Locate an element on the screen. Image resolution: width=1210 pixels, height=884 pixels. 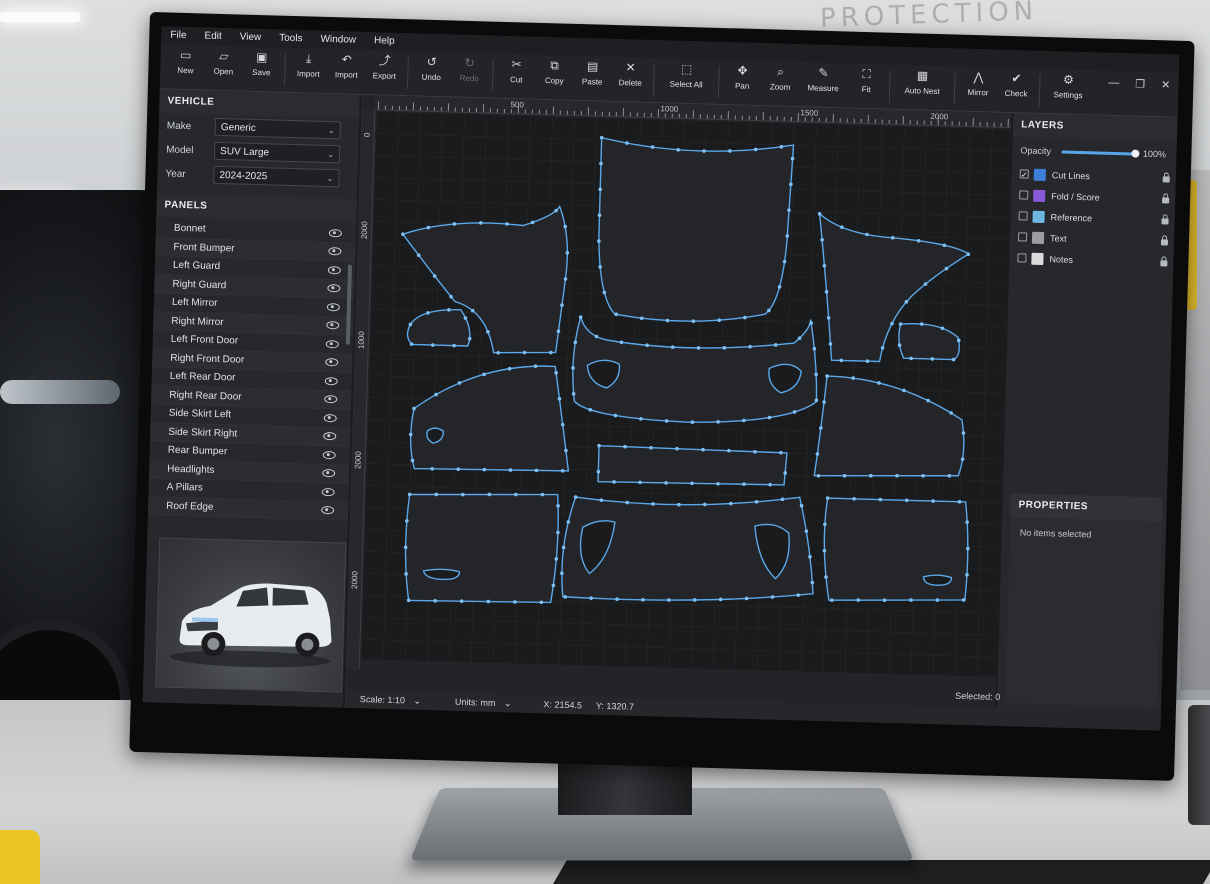
cut-button: ✂ Cut is located at coordinates (516, 75).